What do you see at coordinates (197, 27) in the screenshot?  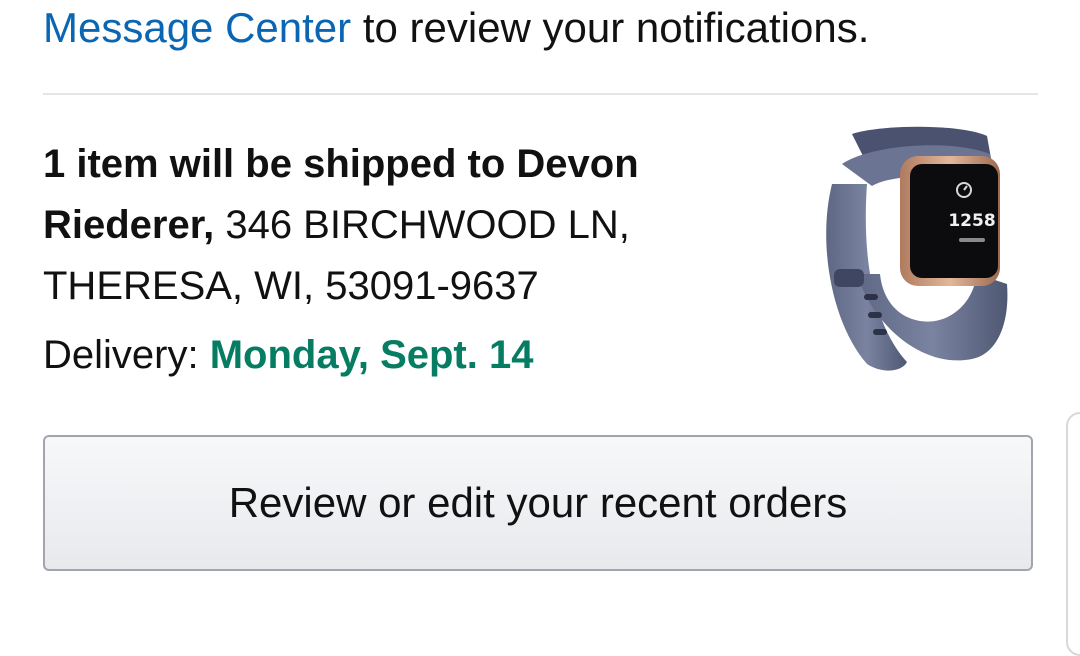 I see `message-center-link: Message Center` at bounding box center [197, 27].